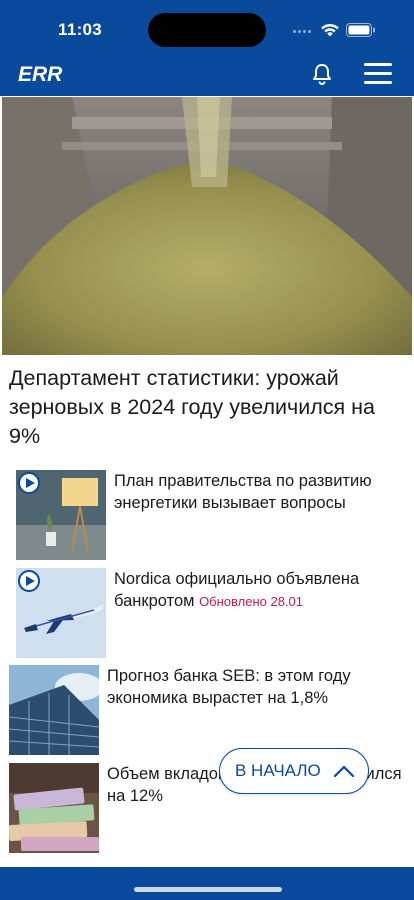 The width and height of the screenshot is (414, 900). Describe the element at coordinates (208, 889) in the screenshot. I see `home-indicator` at that location.